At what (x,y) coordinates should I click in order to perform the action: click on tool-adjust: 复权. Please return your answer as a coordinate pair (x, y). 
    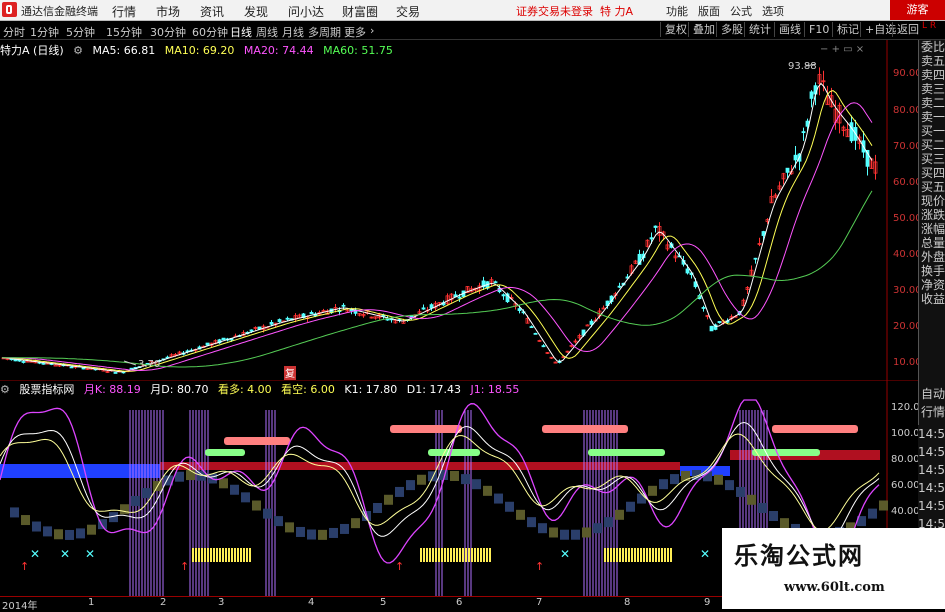
    Looking at the image, I should click on (673, 29).